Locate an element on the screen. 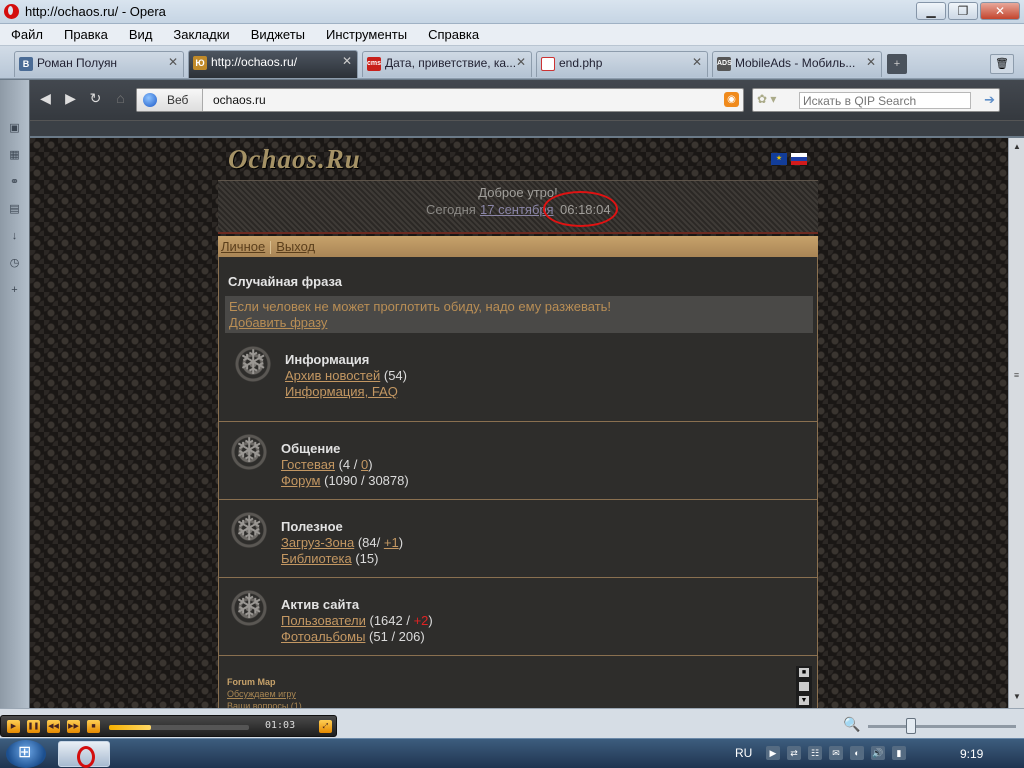 Image resolution: width=1024 pixels, height=768 pixels. opera-taskbar-icon is located at coordinates (84, 754).